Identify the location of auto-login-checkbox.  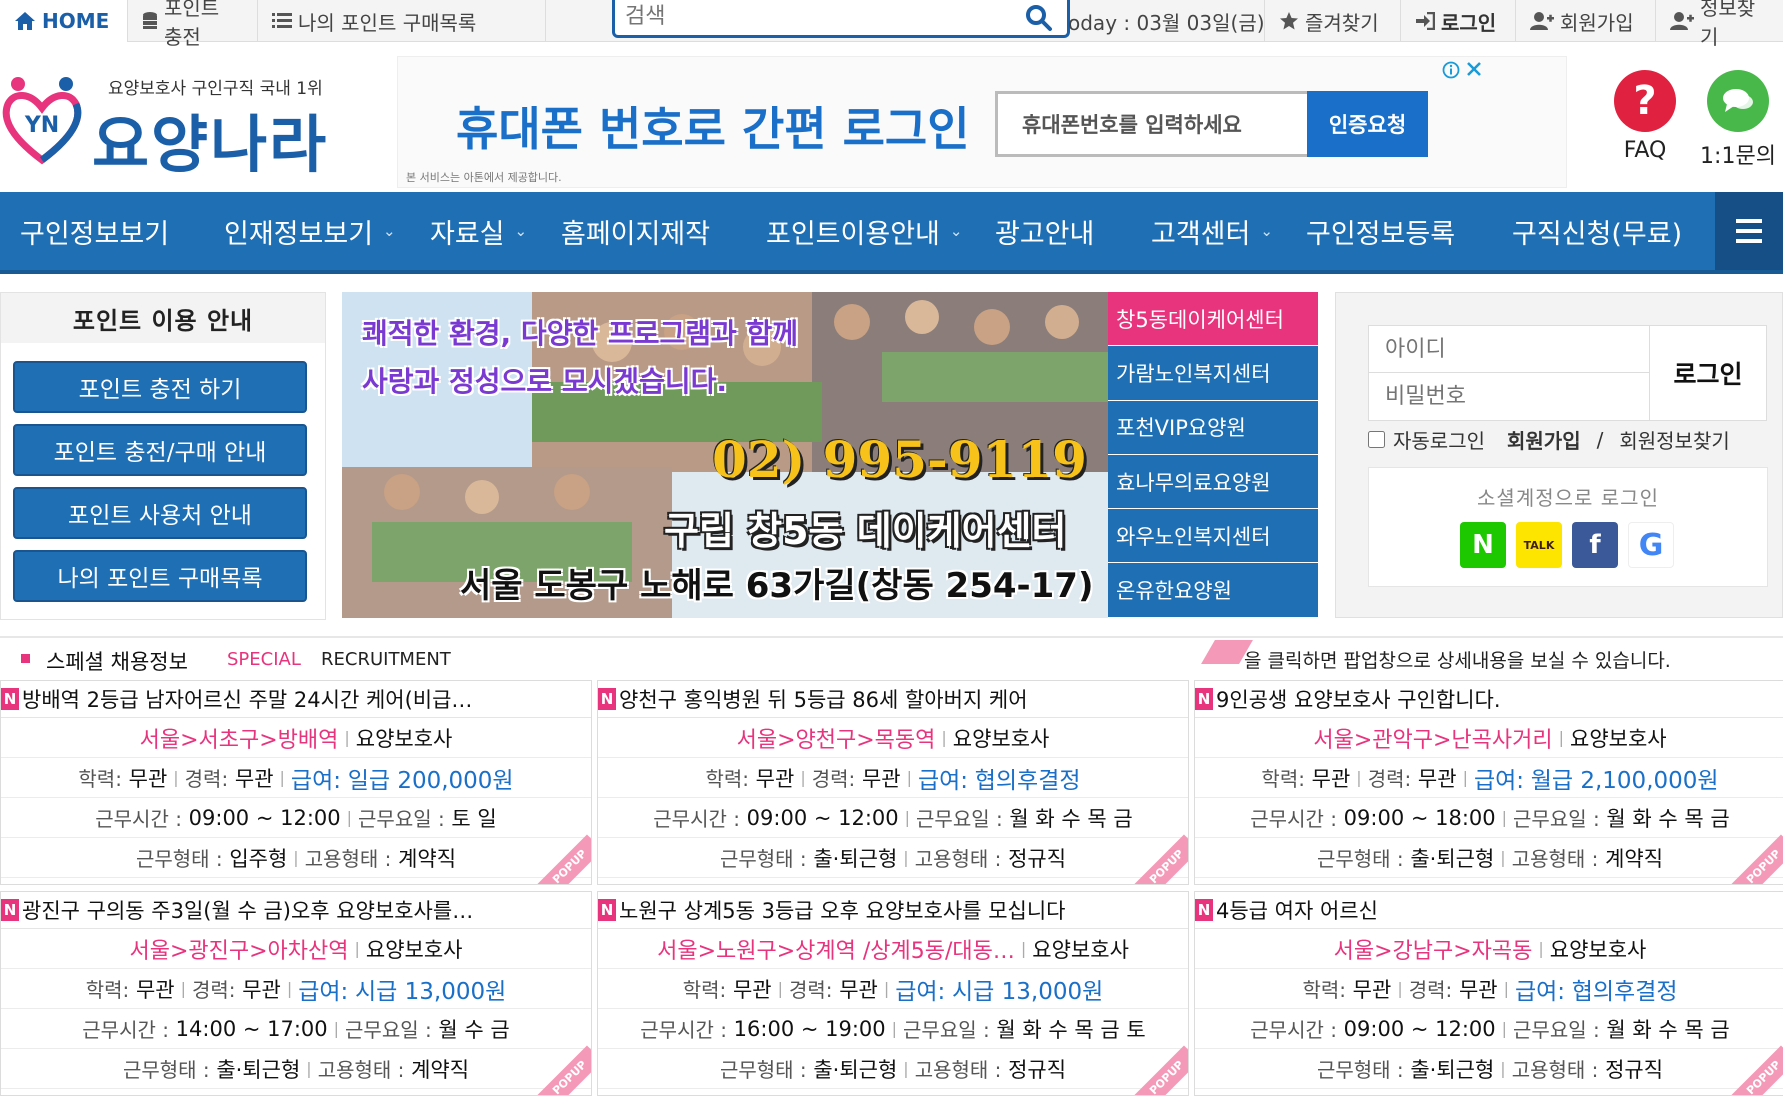
(1376, 439).